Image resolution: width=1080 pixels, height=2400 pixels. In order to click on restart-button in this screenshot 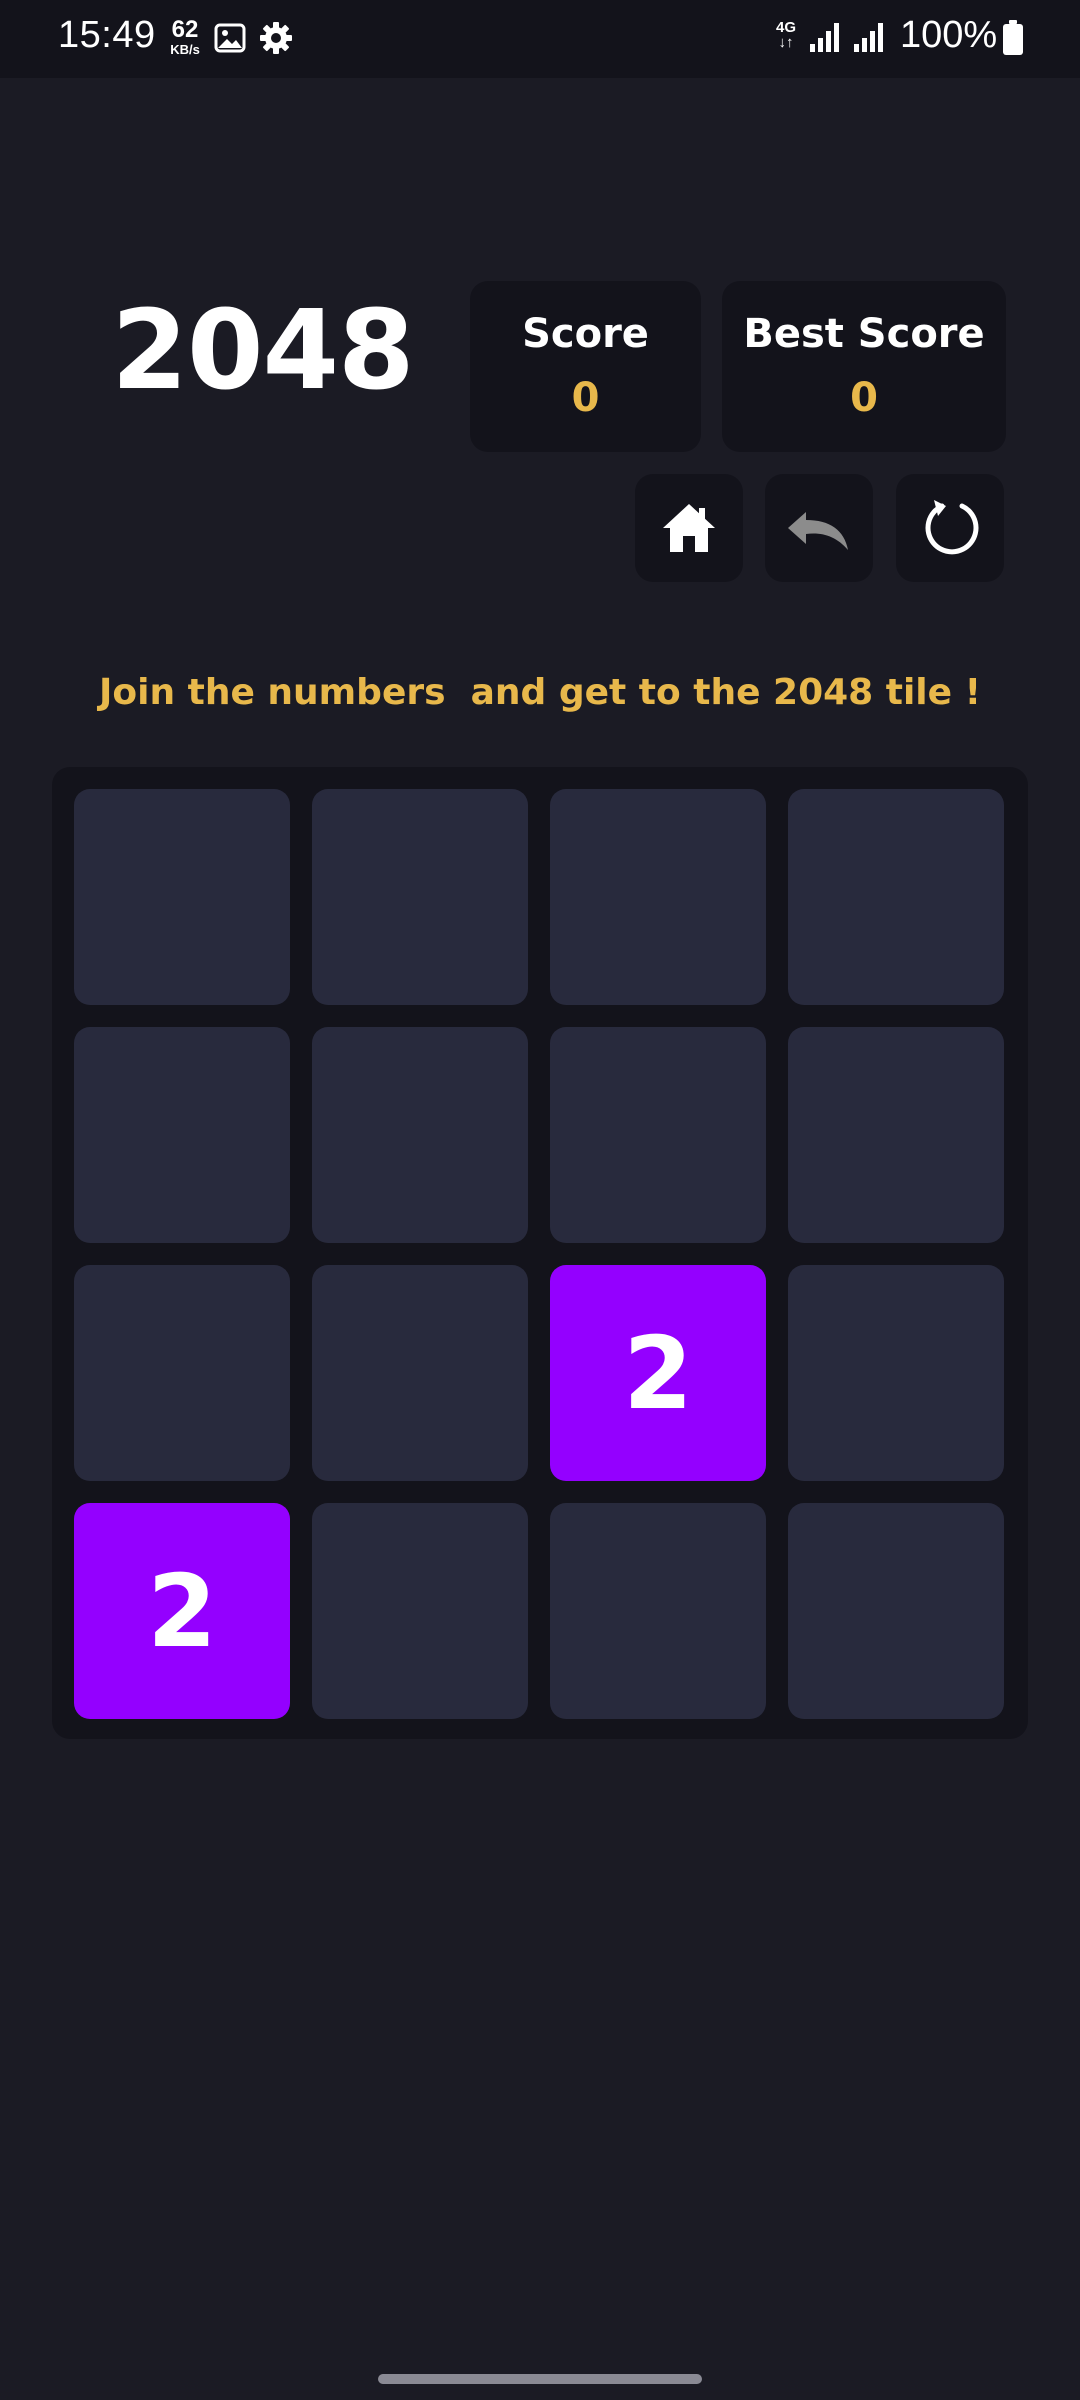, I will do `click(950, 528)`.